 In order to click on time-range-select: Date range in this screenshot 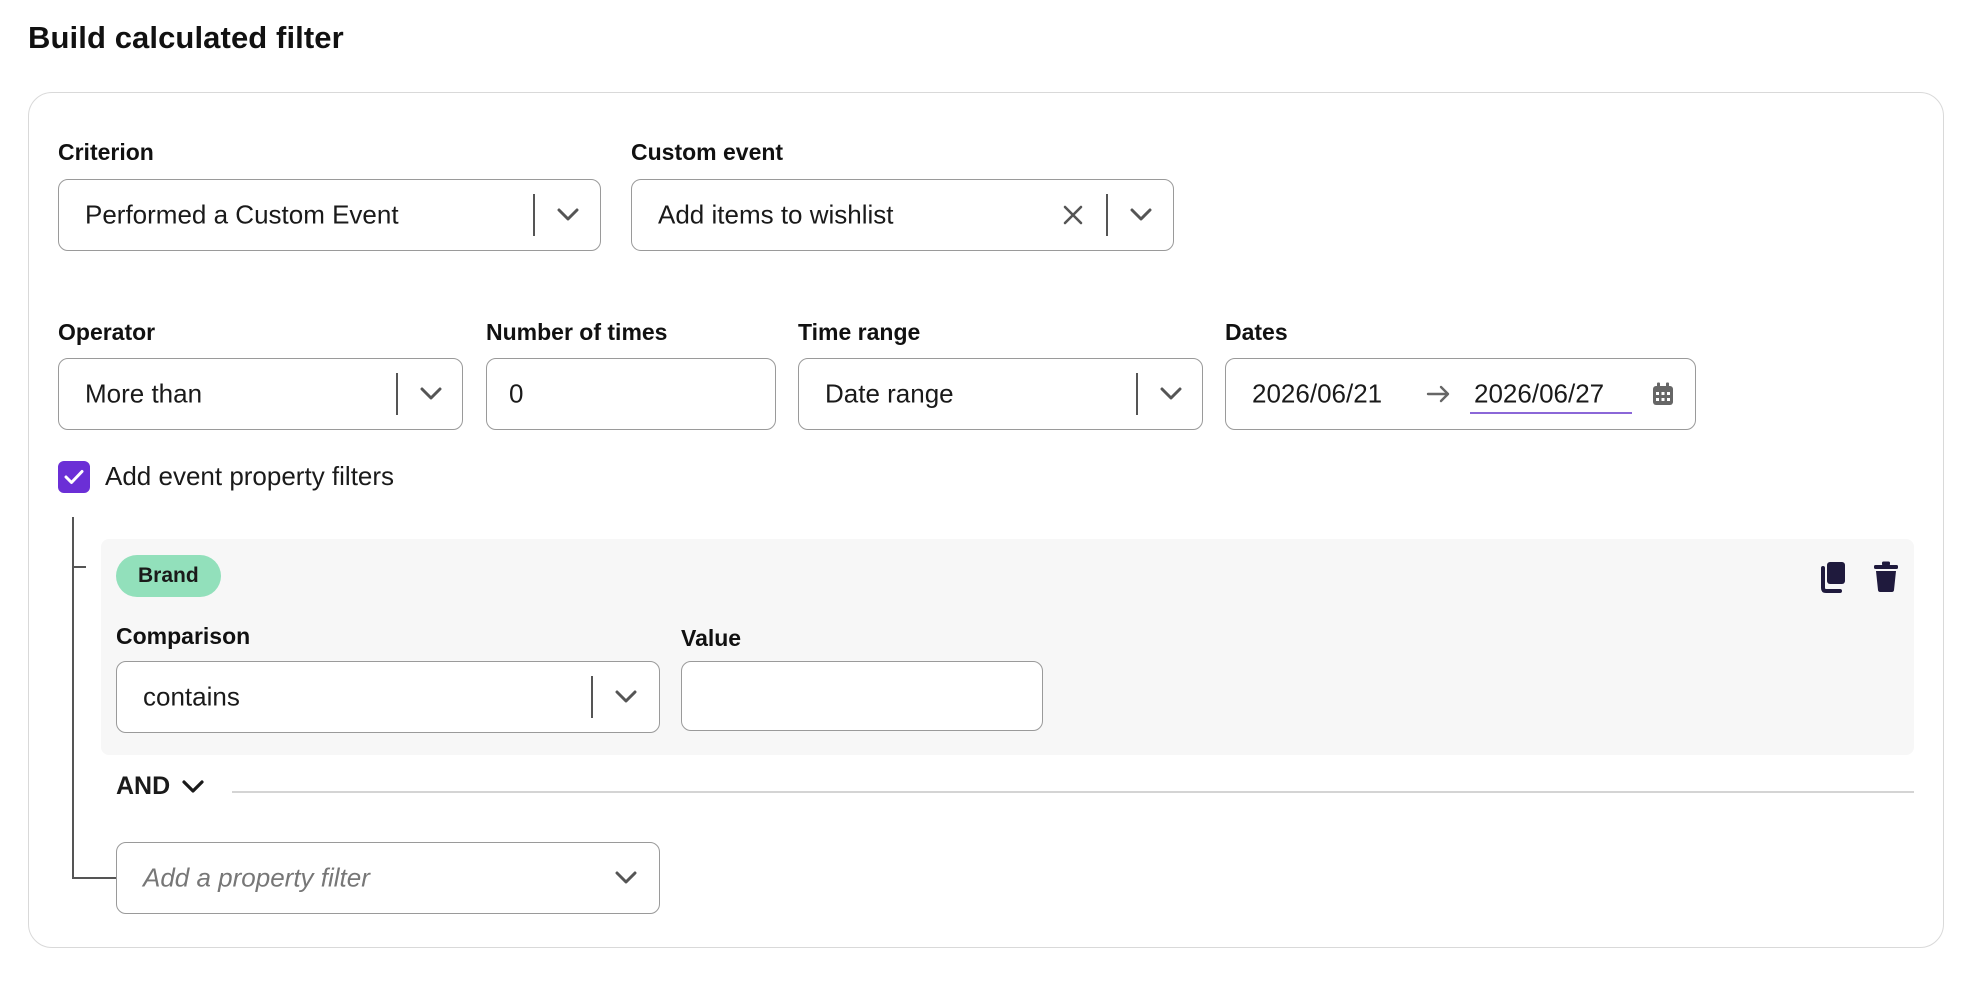, I will do `click(1000, 394)`.